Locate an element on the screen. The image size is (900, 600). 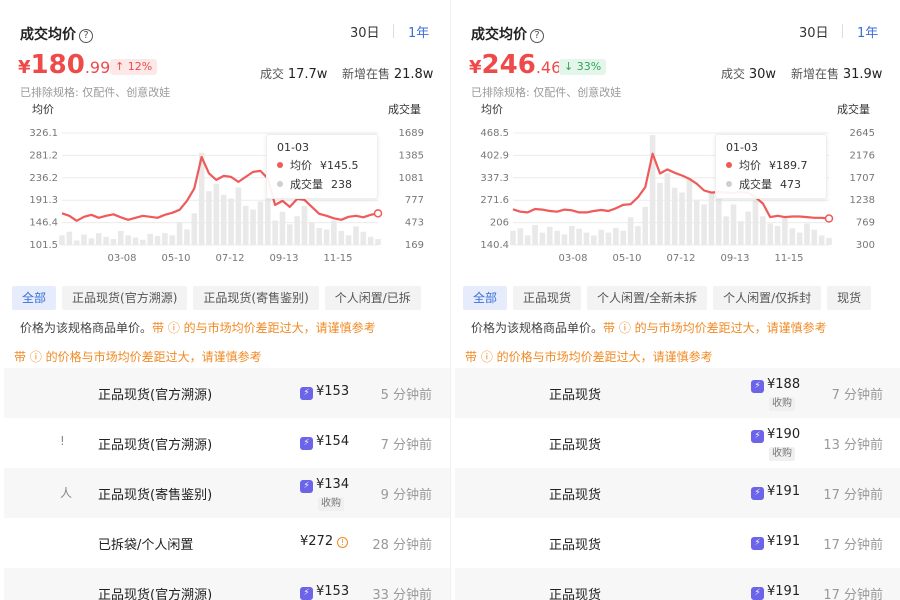
line-end-marker is located at coordinates (378, 213).